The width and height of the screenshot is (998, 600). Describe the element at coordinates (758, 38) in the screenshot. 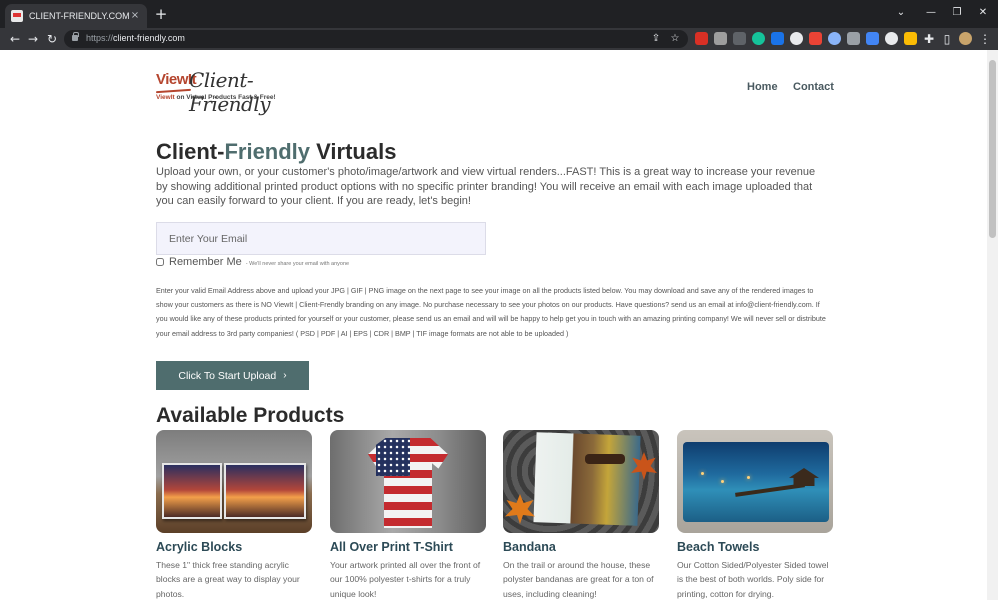

I see `grammarly-icon` at that location.